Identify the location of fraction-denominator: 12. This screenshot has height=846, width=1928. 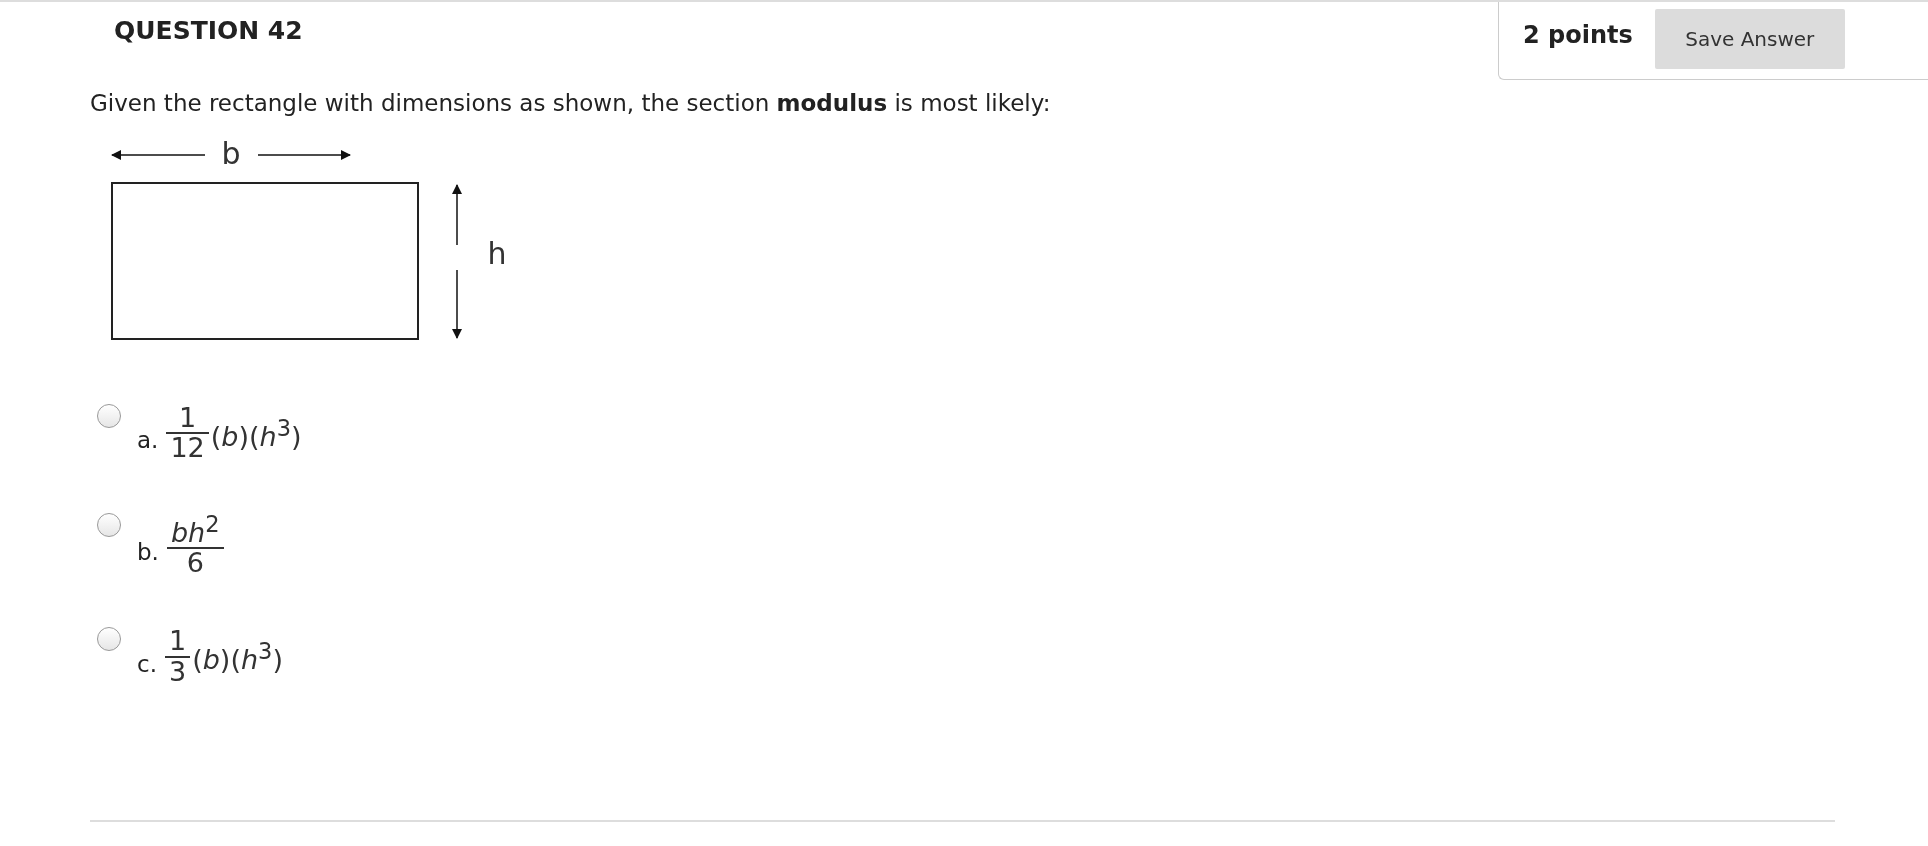
(187, 448).